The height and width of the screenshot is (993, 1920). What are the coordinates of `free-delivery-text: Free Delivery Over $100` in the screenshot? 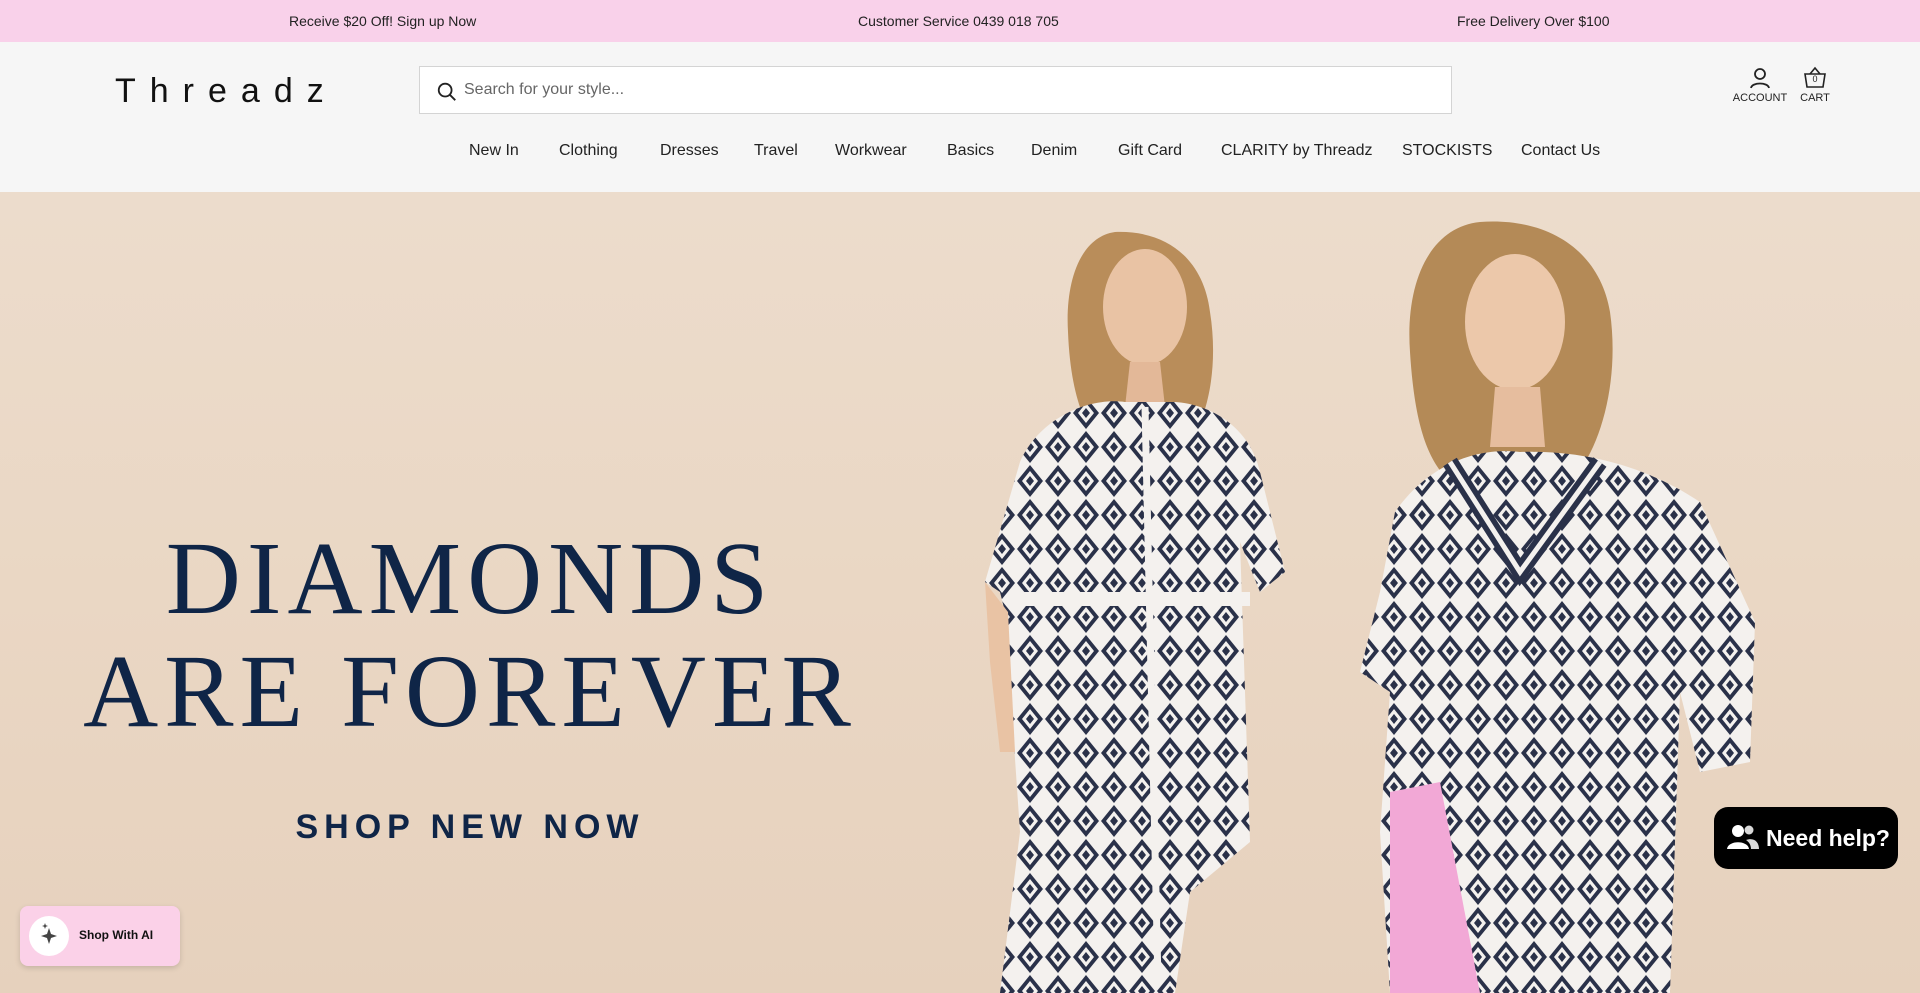 It's located at (1533, 21).